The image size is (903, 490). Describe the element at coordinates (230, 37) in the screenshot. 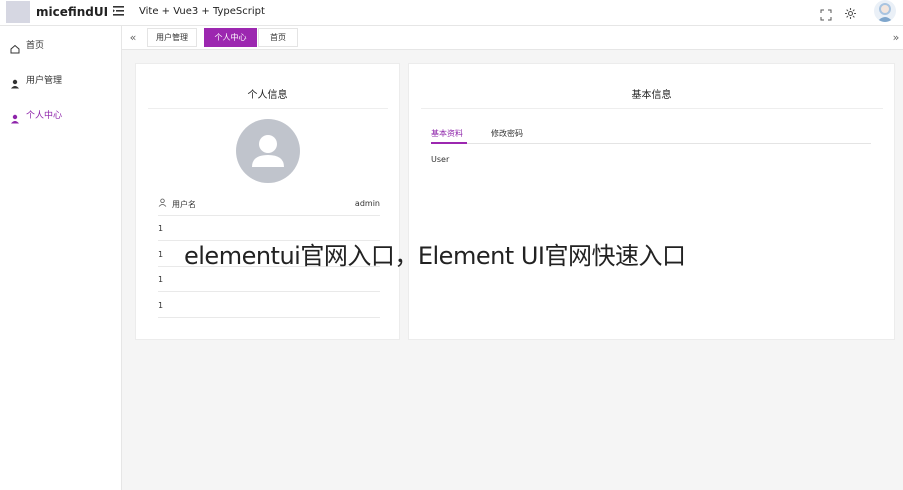

I see `tab-personal-center: 个人中心` at that location.